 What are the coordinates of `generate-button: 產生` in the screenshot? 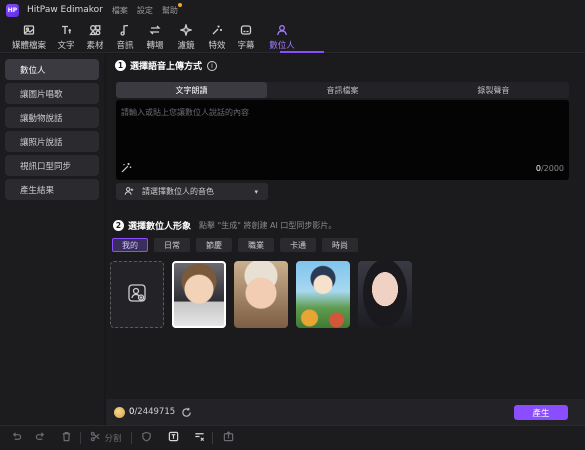 It's located at (541, 412).